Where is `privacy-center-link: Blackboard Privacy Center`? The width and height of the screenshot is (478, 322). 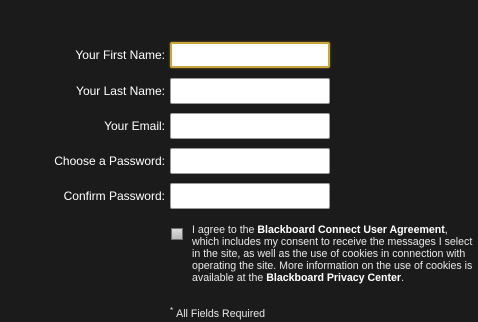
privacy-center-link: Blackboard Privacy Center is located at coordinates (333, 278).